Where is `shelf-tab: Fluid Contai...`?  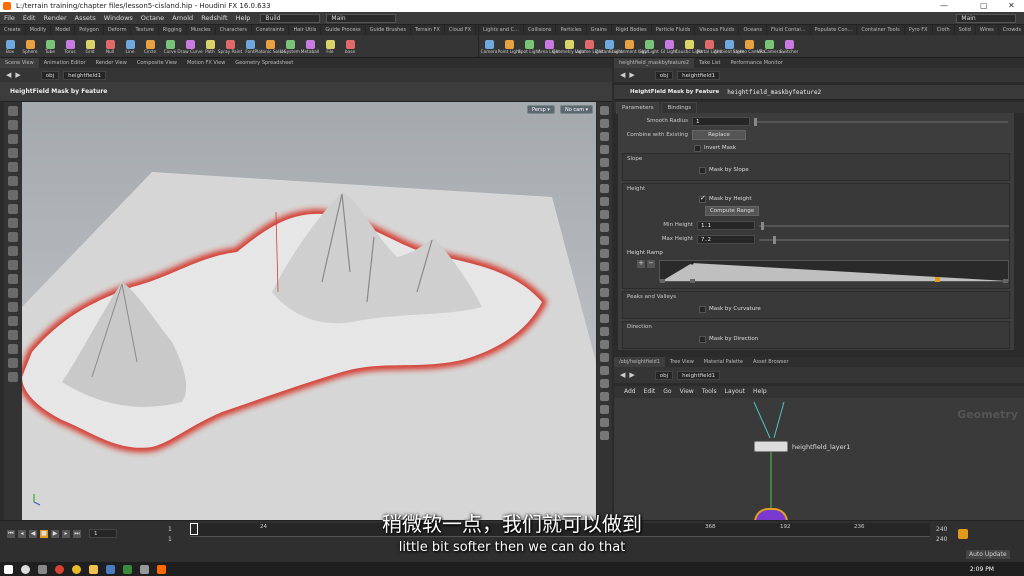 shelf-tab: Fluid Contai... is located at coordinates (789, 30).